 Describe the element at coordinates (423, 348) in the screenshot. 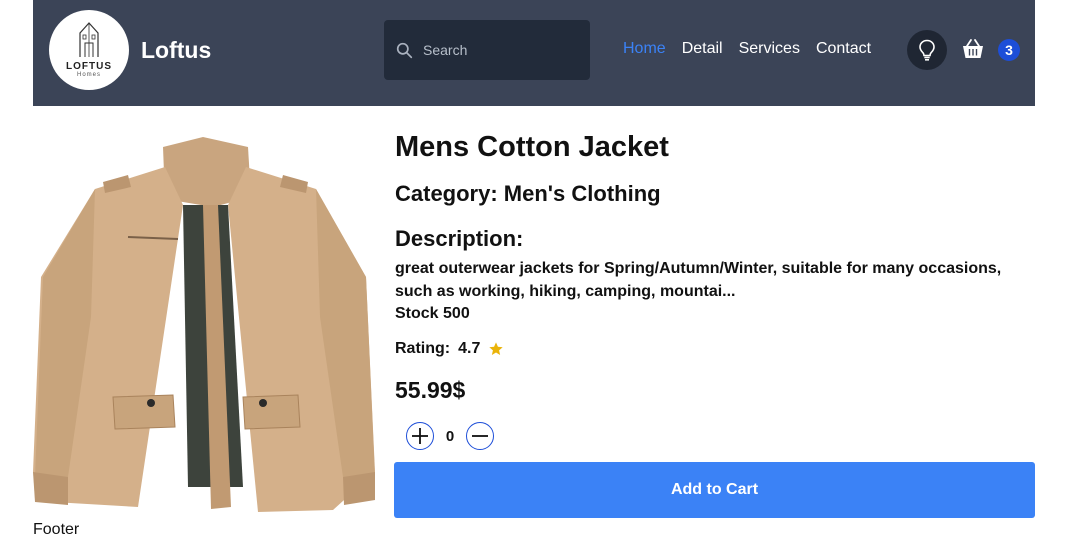

I see `rating-label: Rating:` at that location.